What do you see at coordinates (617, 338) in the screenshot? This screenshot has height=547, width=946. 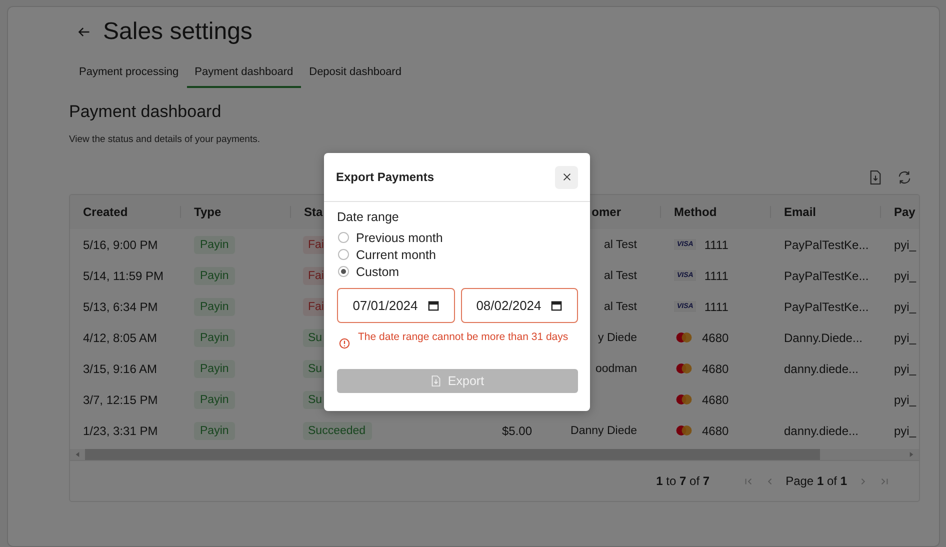 I see `table-cell: y Diede` at bounding box center [617, 338].